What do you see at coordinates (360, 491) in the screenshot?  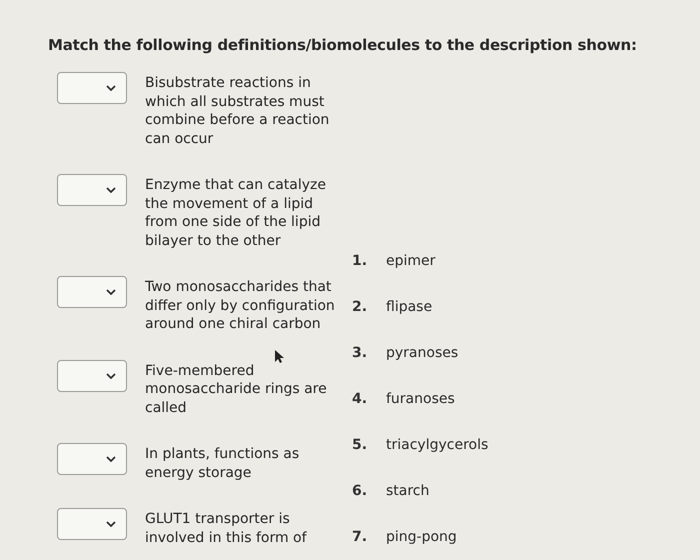 I see `option-number: 6.` at bounding box center [360, 491].